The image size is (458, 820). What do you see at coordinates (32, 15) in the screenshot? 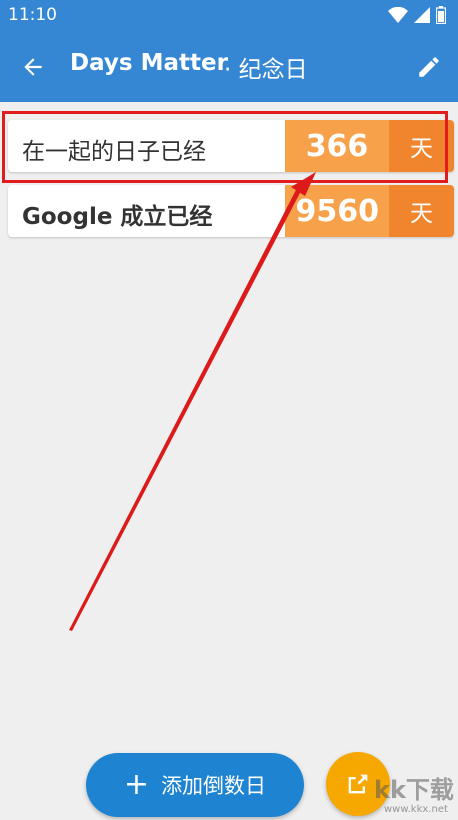
I see `status-time: 11:10` at bounding box center [32, 15].